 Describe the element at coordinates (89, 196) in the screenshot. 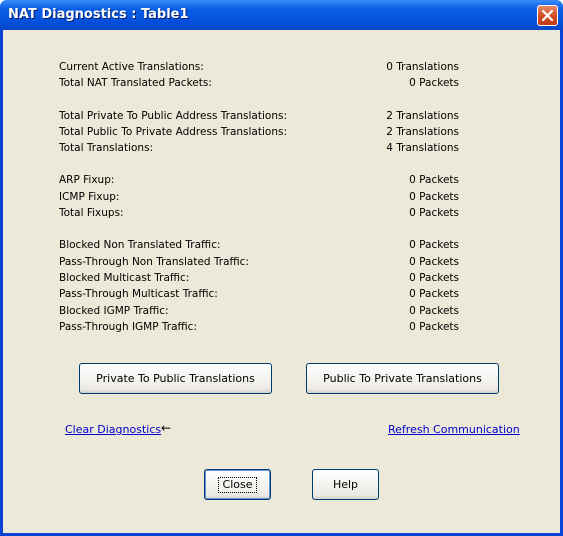

I see `stat-label: ICMP Fixup:` at that location.